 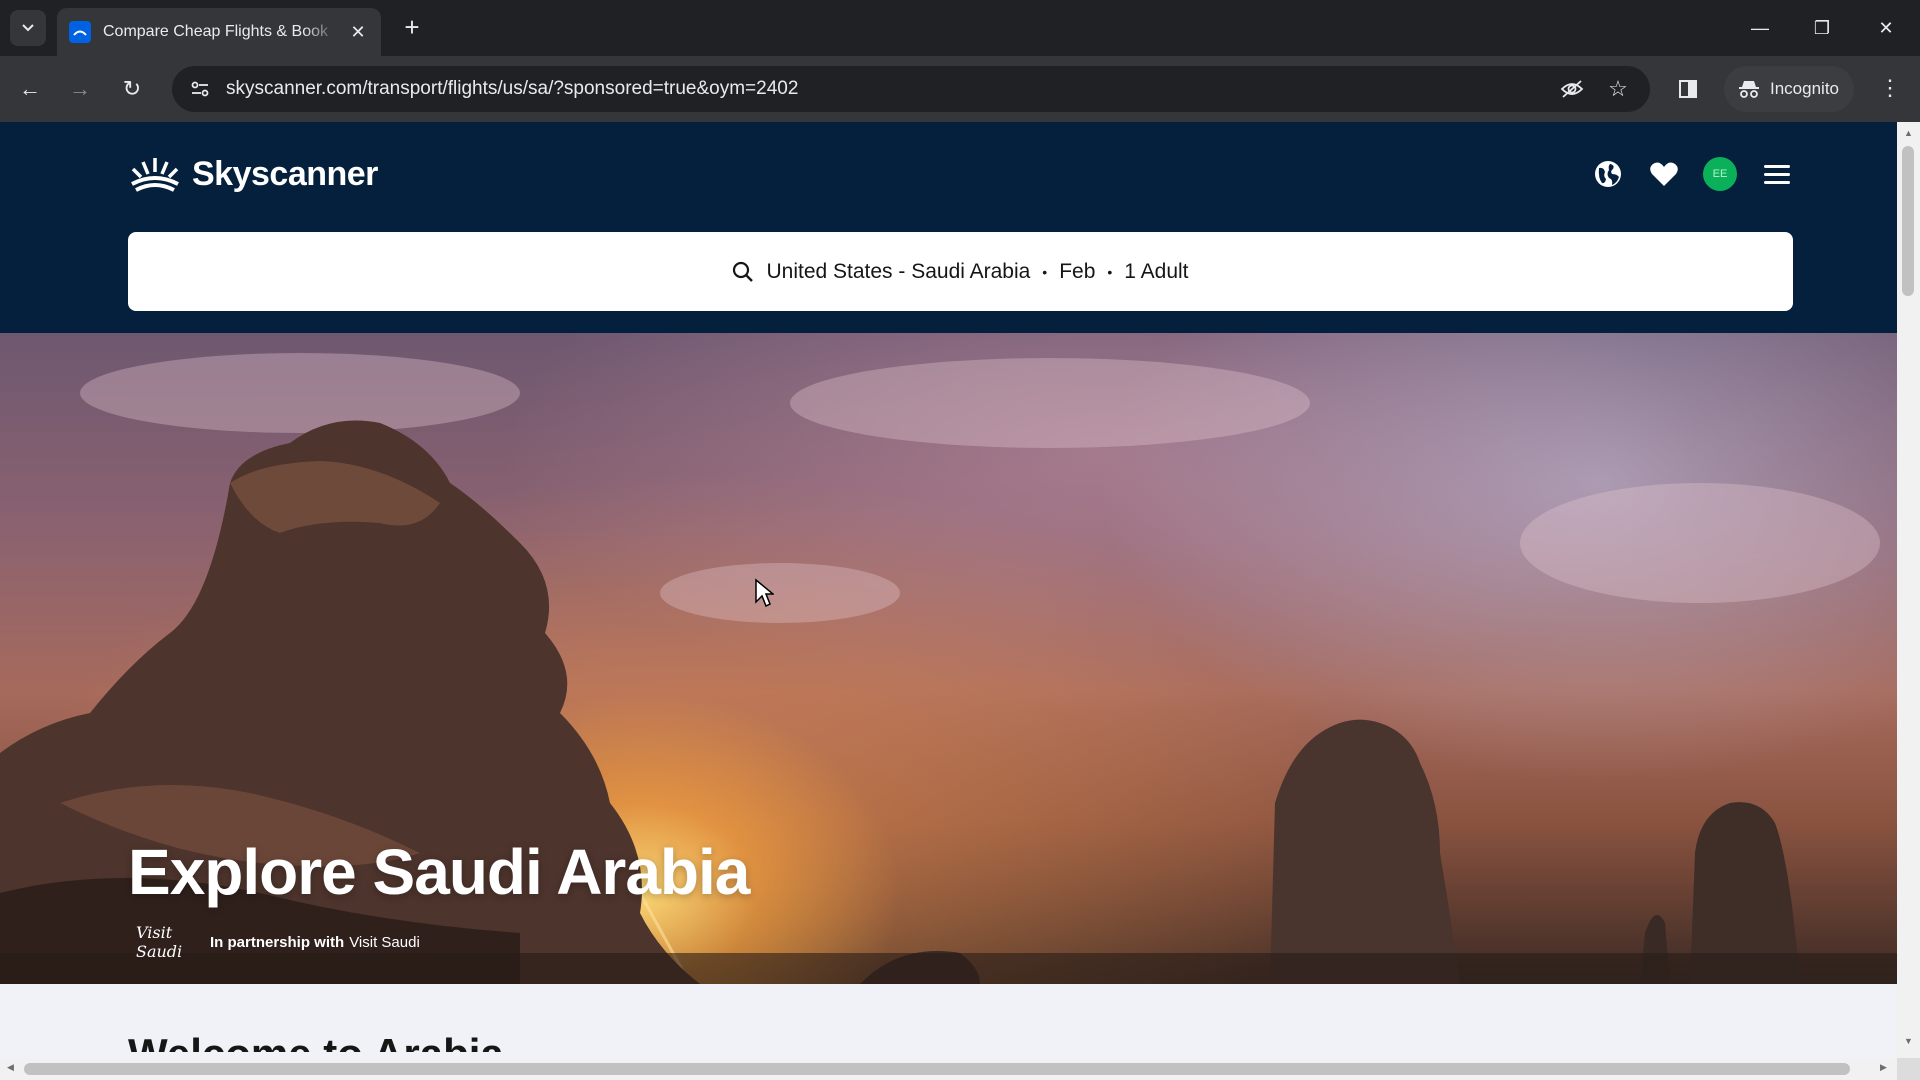 I want to click on scroll-left-arrow-icon: ◀, so click(x=10, y=1067).